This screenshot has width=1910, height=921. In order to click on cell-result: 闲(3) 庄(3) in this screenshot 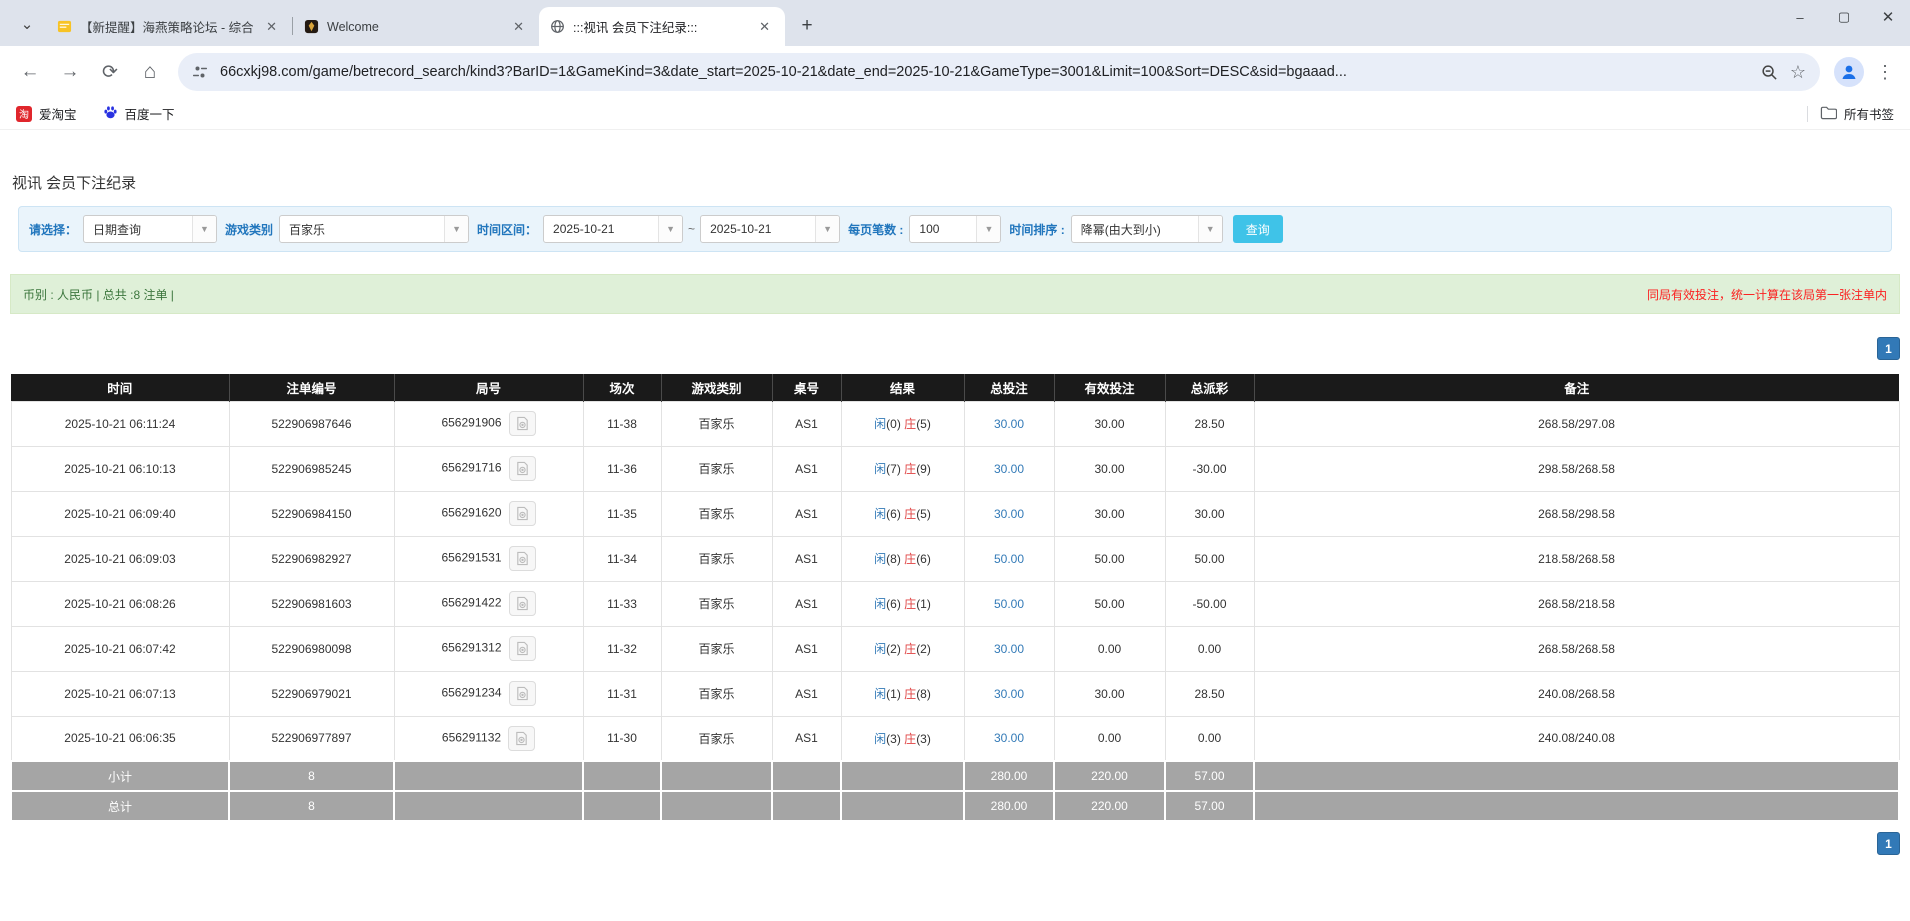, I will do `click(902, 738)`.